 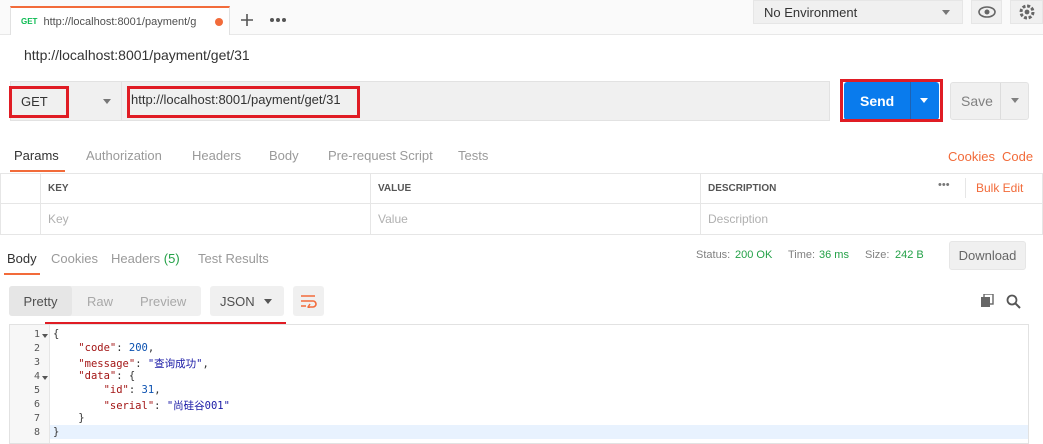 What do you see at coordinates (171, 258) in the screenshot?
I see `headers-count: (5)` at bounding box center [171, 258].